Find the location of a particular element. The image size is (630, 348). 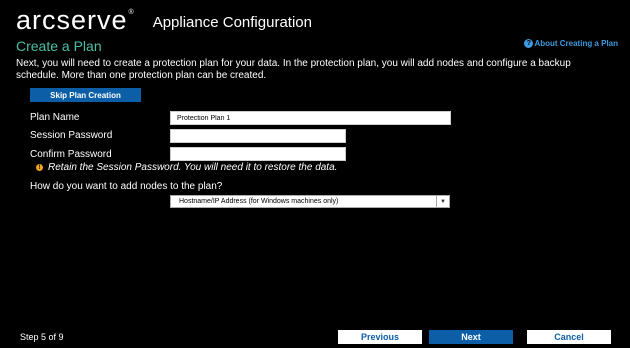

step-indicator: Step 5 of 9 is located at coordinates (42, 337).